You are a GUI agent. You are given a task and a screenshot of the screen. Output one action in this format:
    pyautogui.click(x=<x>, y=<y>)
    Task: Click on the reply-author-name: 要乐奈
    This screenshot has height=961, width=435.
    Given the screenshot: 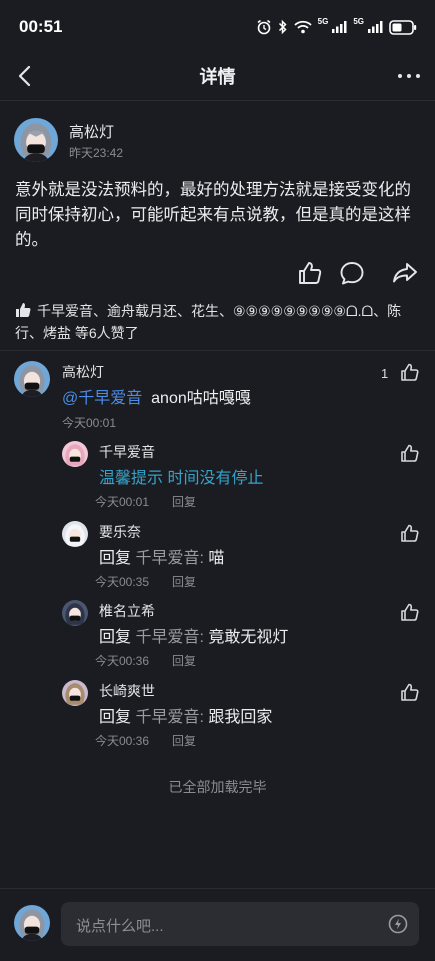 What is the action you would take?
    pyautogui.click(x=120, y=532)
    